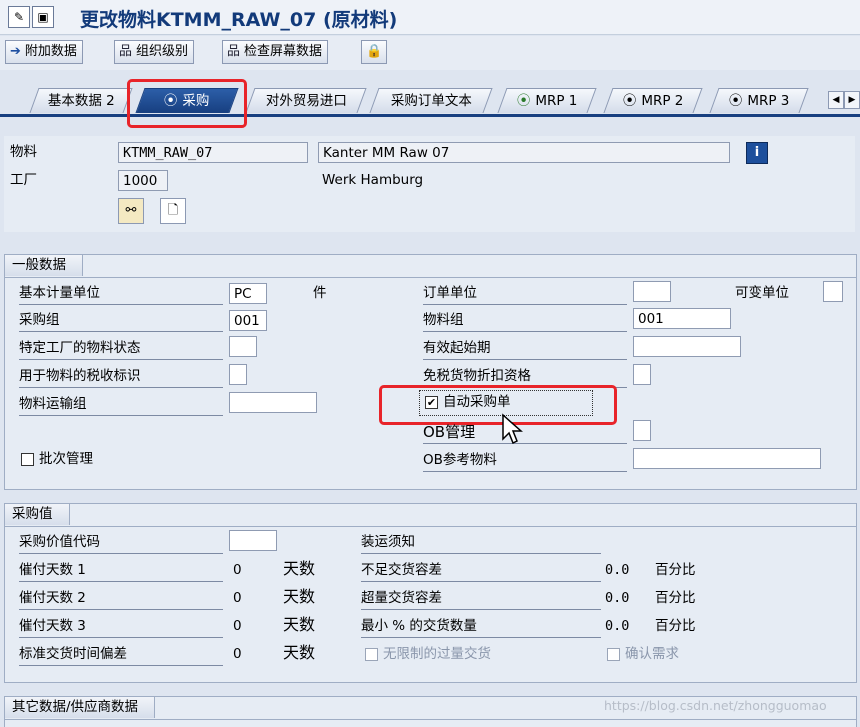 Image resolution: width=860 pixels, height=727 pixels. What do you see at coordinates (121, 571) in the screenshot?
I see `reminder-1-label: 催付天数 1` at bounding box center [121, 571].